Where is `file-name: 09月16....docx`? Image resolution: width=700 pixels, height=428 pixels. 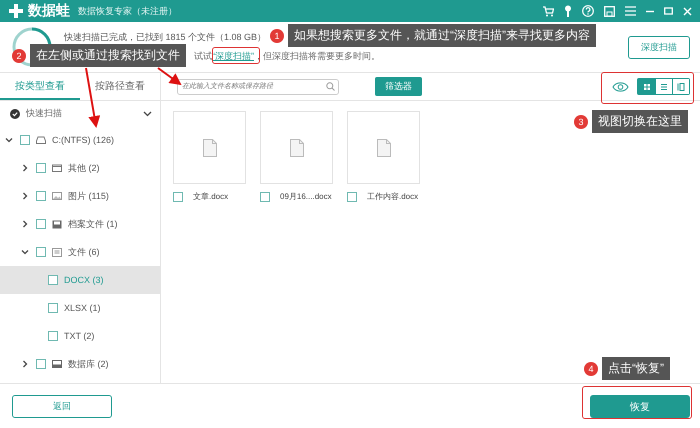
file-name: 09月16....docx is located at coordinates (306, 196).